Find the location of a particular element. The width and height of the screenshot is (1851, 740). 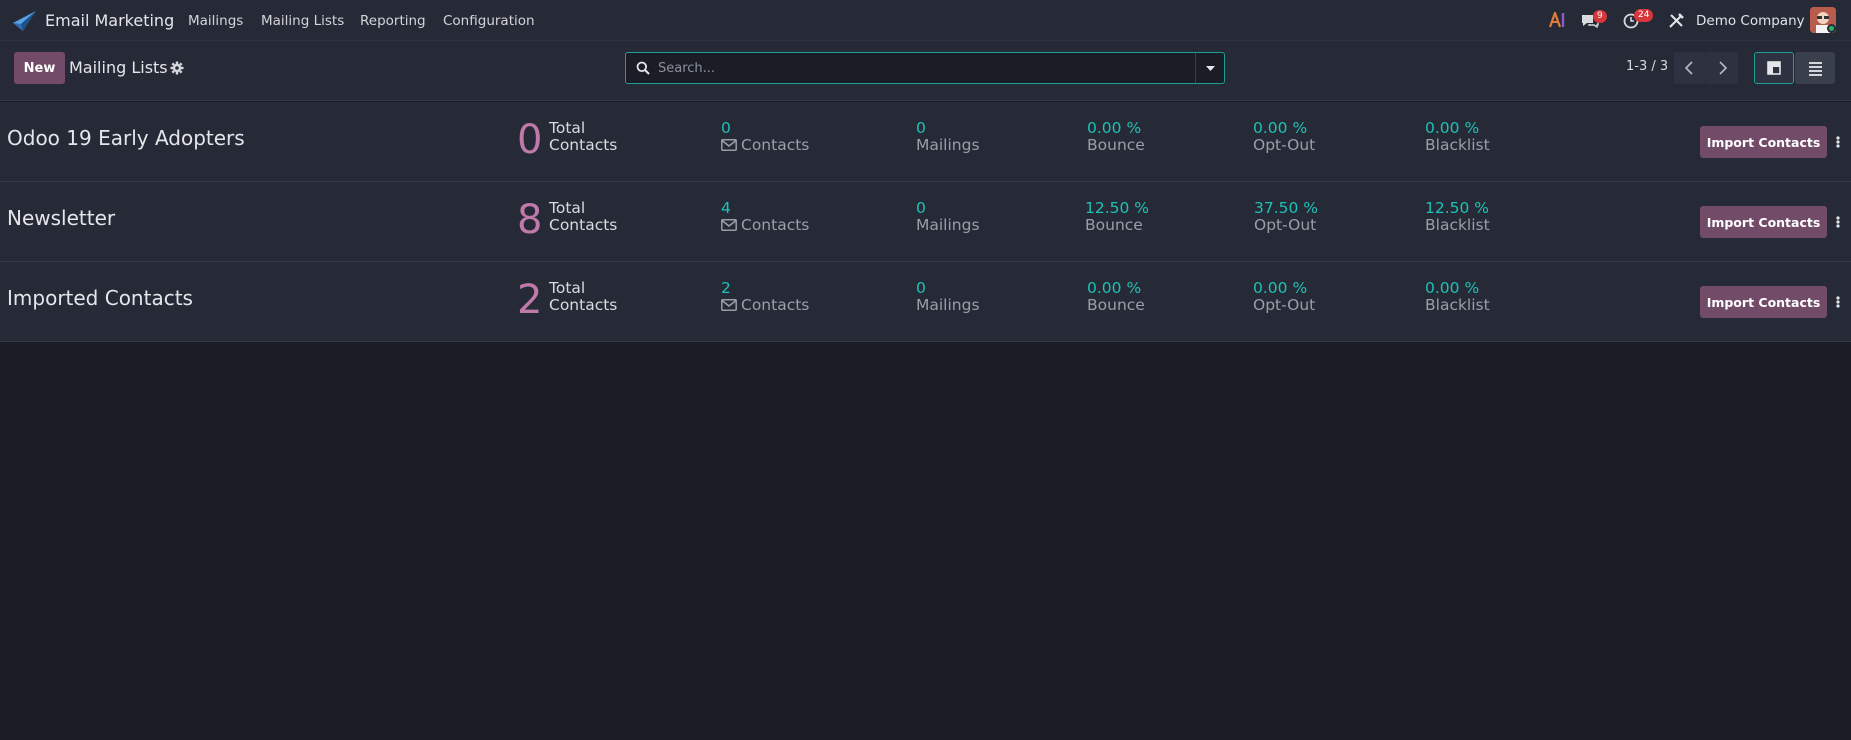

search-bar is located at coordinates (925, 68).